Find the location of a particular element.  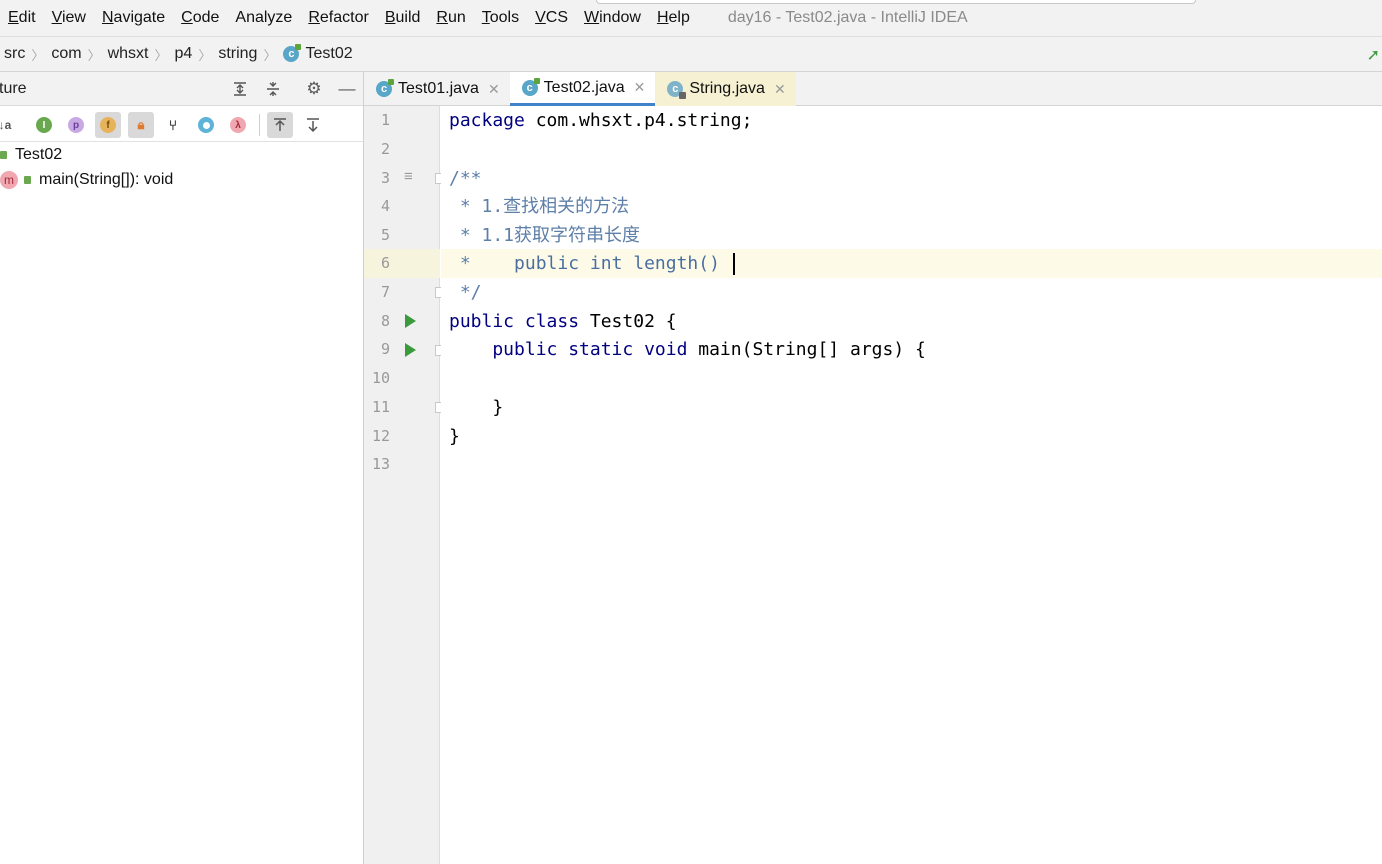

menu-run: Run is located at coordinates (450, 18).